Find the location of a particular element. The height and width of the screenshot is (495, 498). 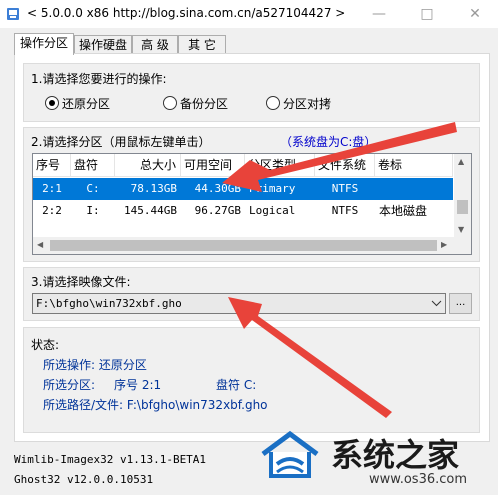

tab-partition: 操作分区 is located at coordinates (44, 44).